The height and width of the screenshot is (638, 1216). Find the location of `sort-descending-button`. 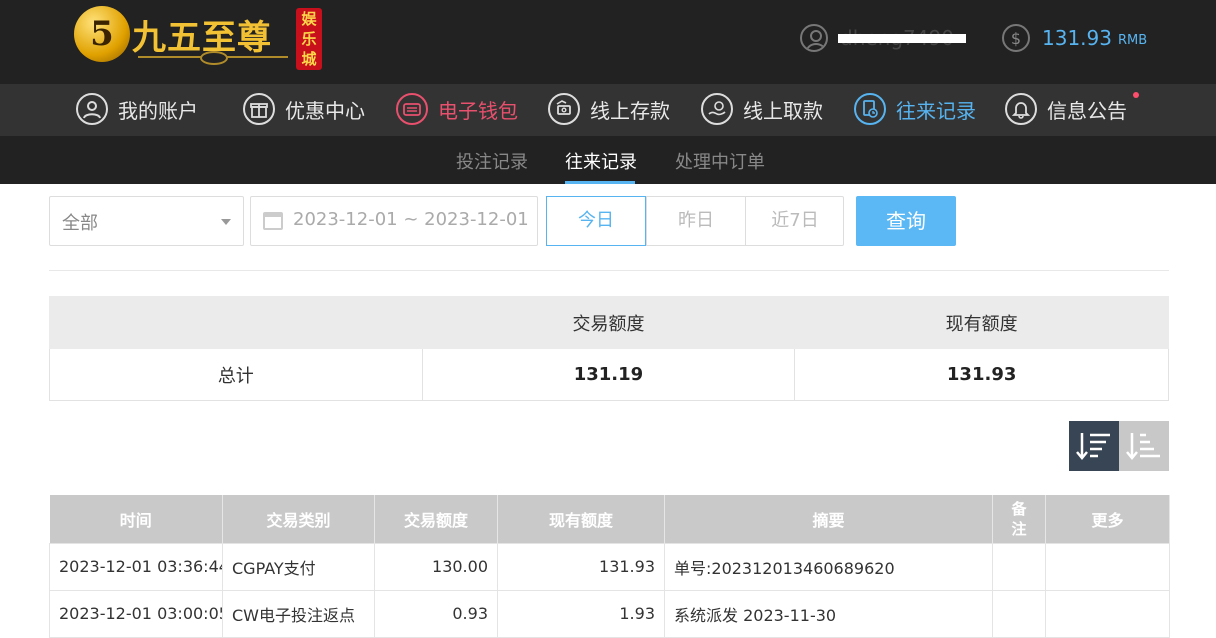

sort-descending-button is located at coordinates (1094, 446).